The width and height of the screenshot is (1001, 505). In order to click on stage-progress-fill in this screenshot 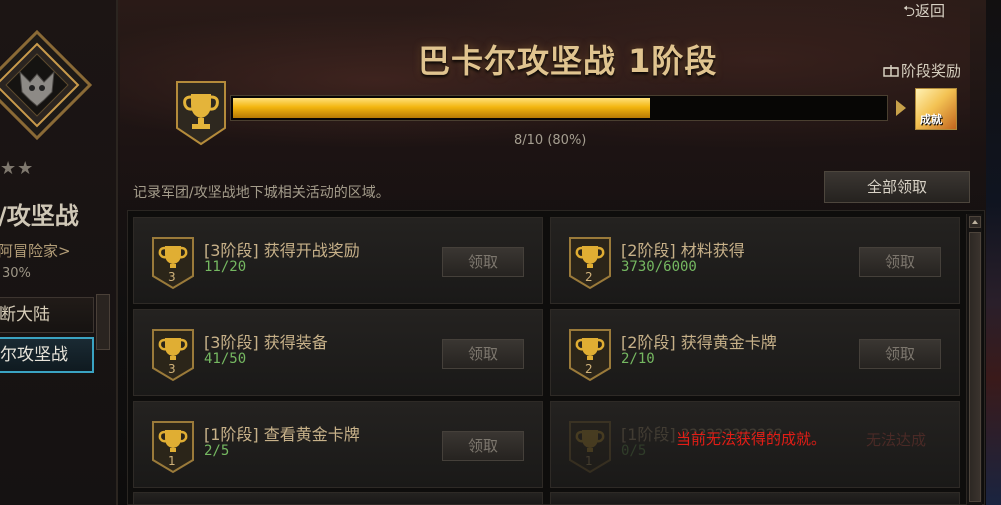, I will do `click(442, 108)`.